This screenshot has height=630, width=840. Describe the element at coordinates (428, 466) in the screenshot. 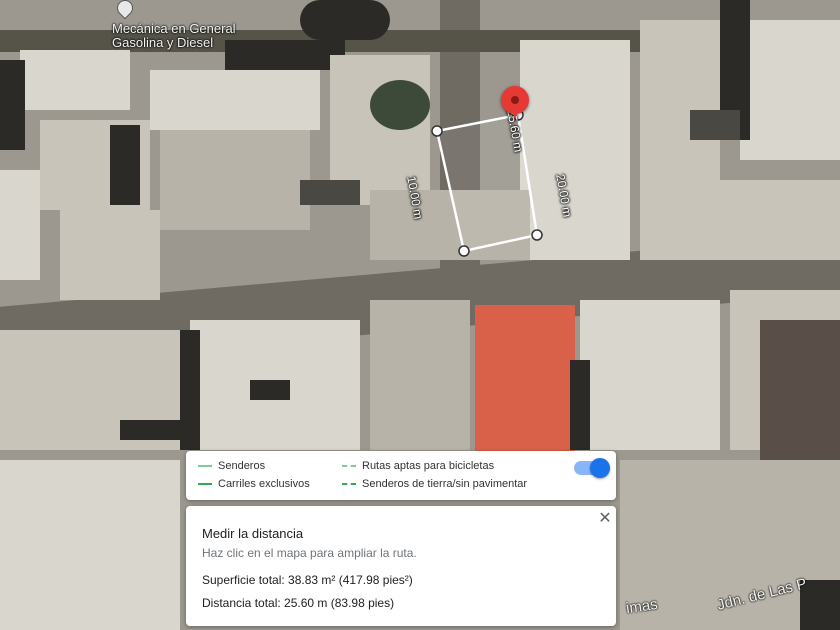

I see `legend-label: Rutas aptas para bicicletas` at that location.